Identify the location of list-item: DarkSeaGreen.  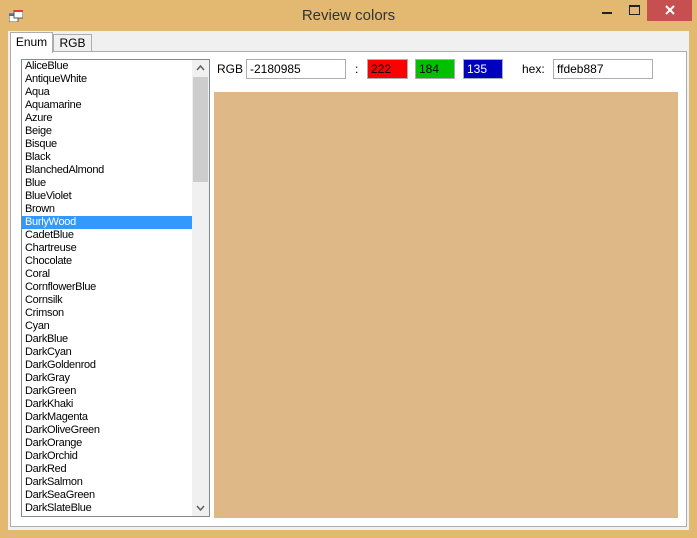
(107, 495).